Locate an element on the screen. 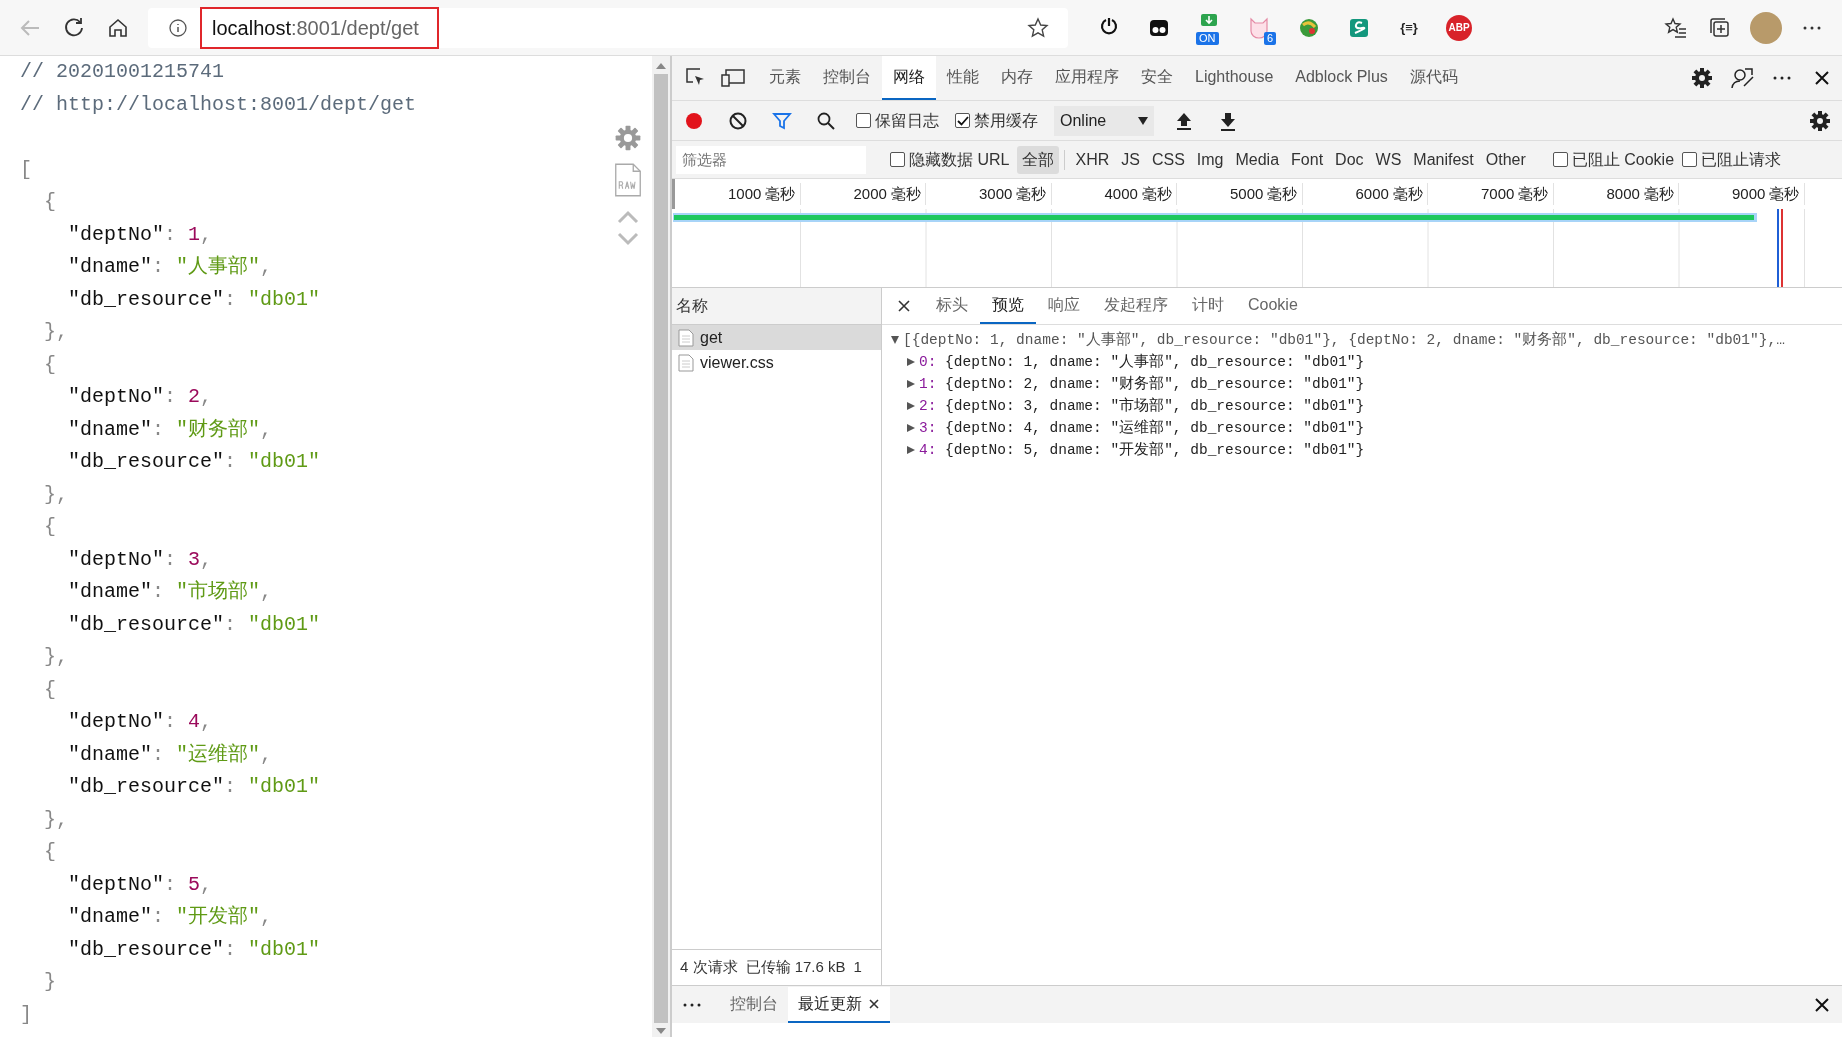  type-filter-button: 全部 is located at coordinates (1038, 159).